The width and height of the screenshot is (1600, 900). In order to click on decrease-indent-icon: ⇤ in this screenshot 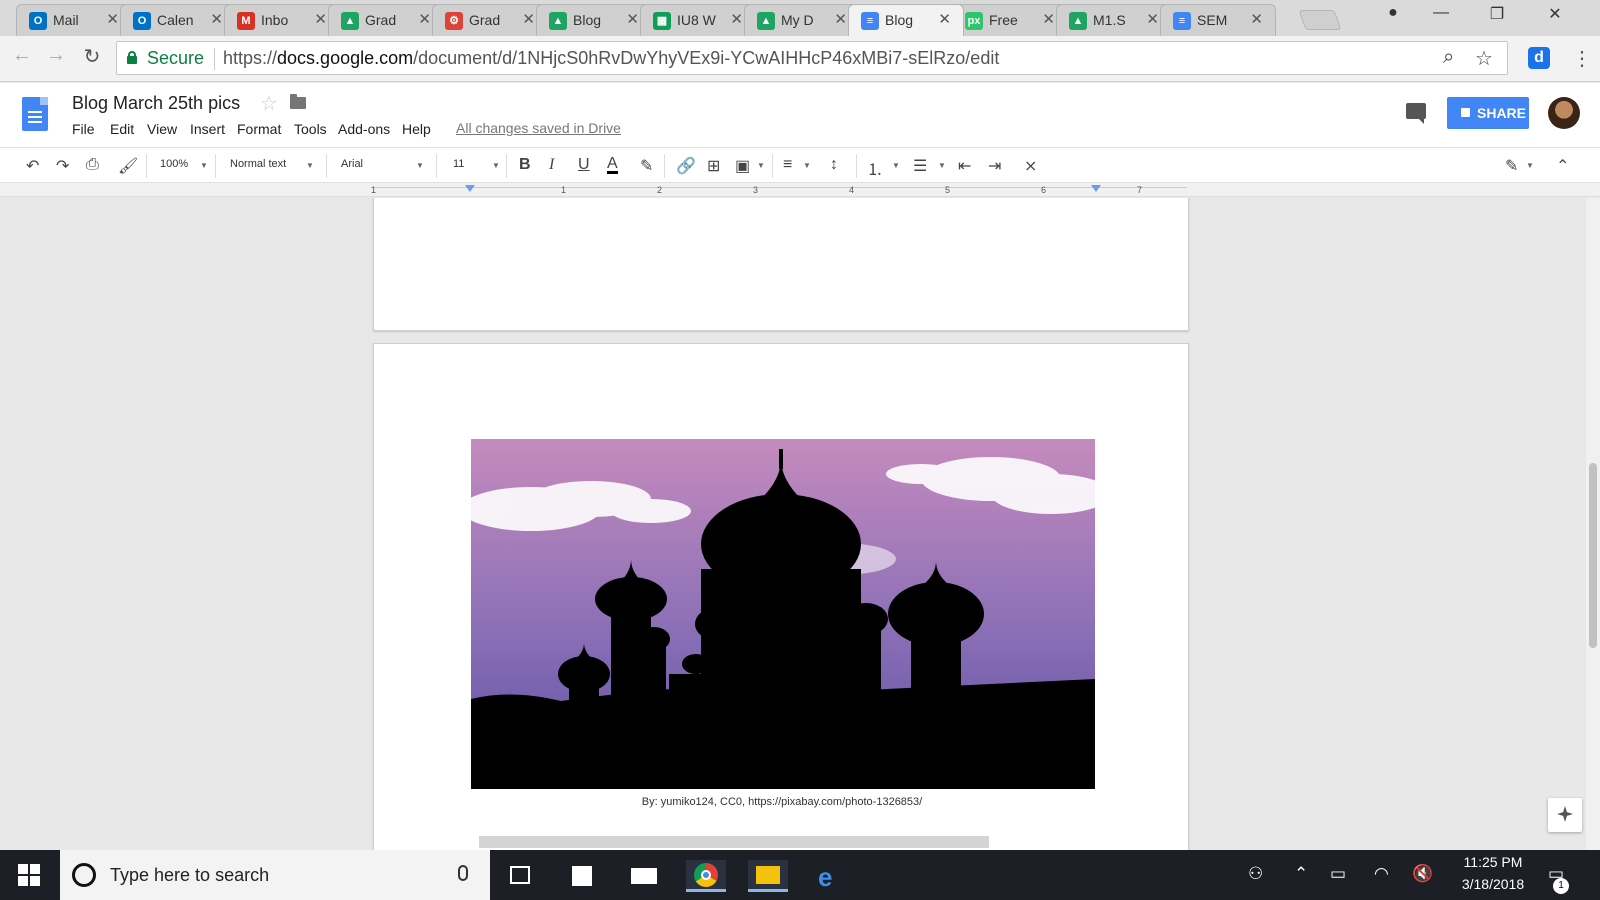, I will do `click(964, 166)`.